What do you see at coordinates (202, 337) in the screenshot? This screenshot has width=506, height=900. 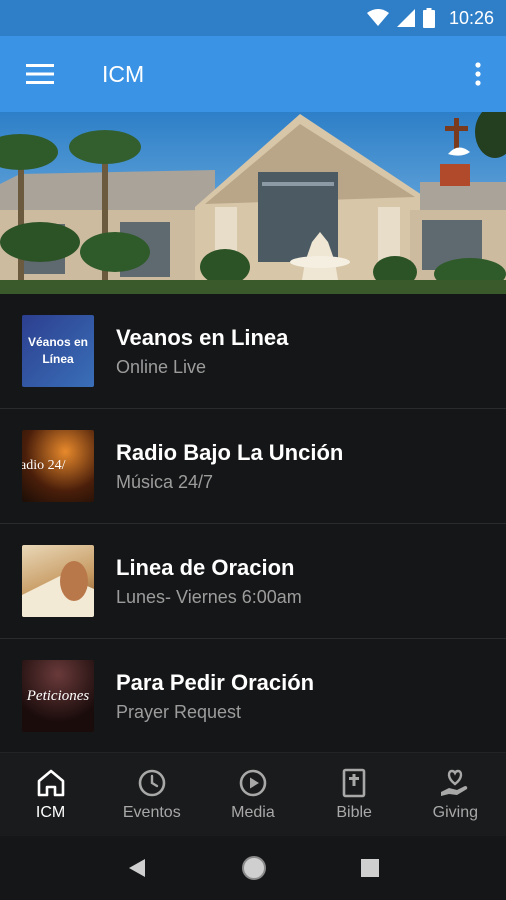 I see `list-item-title: Veanos en Linea` at bounding box center [202, 337].